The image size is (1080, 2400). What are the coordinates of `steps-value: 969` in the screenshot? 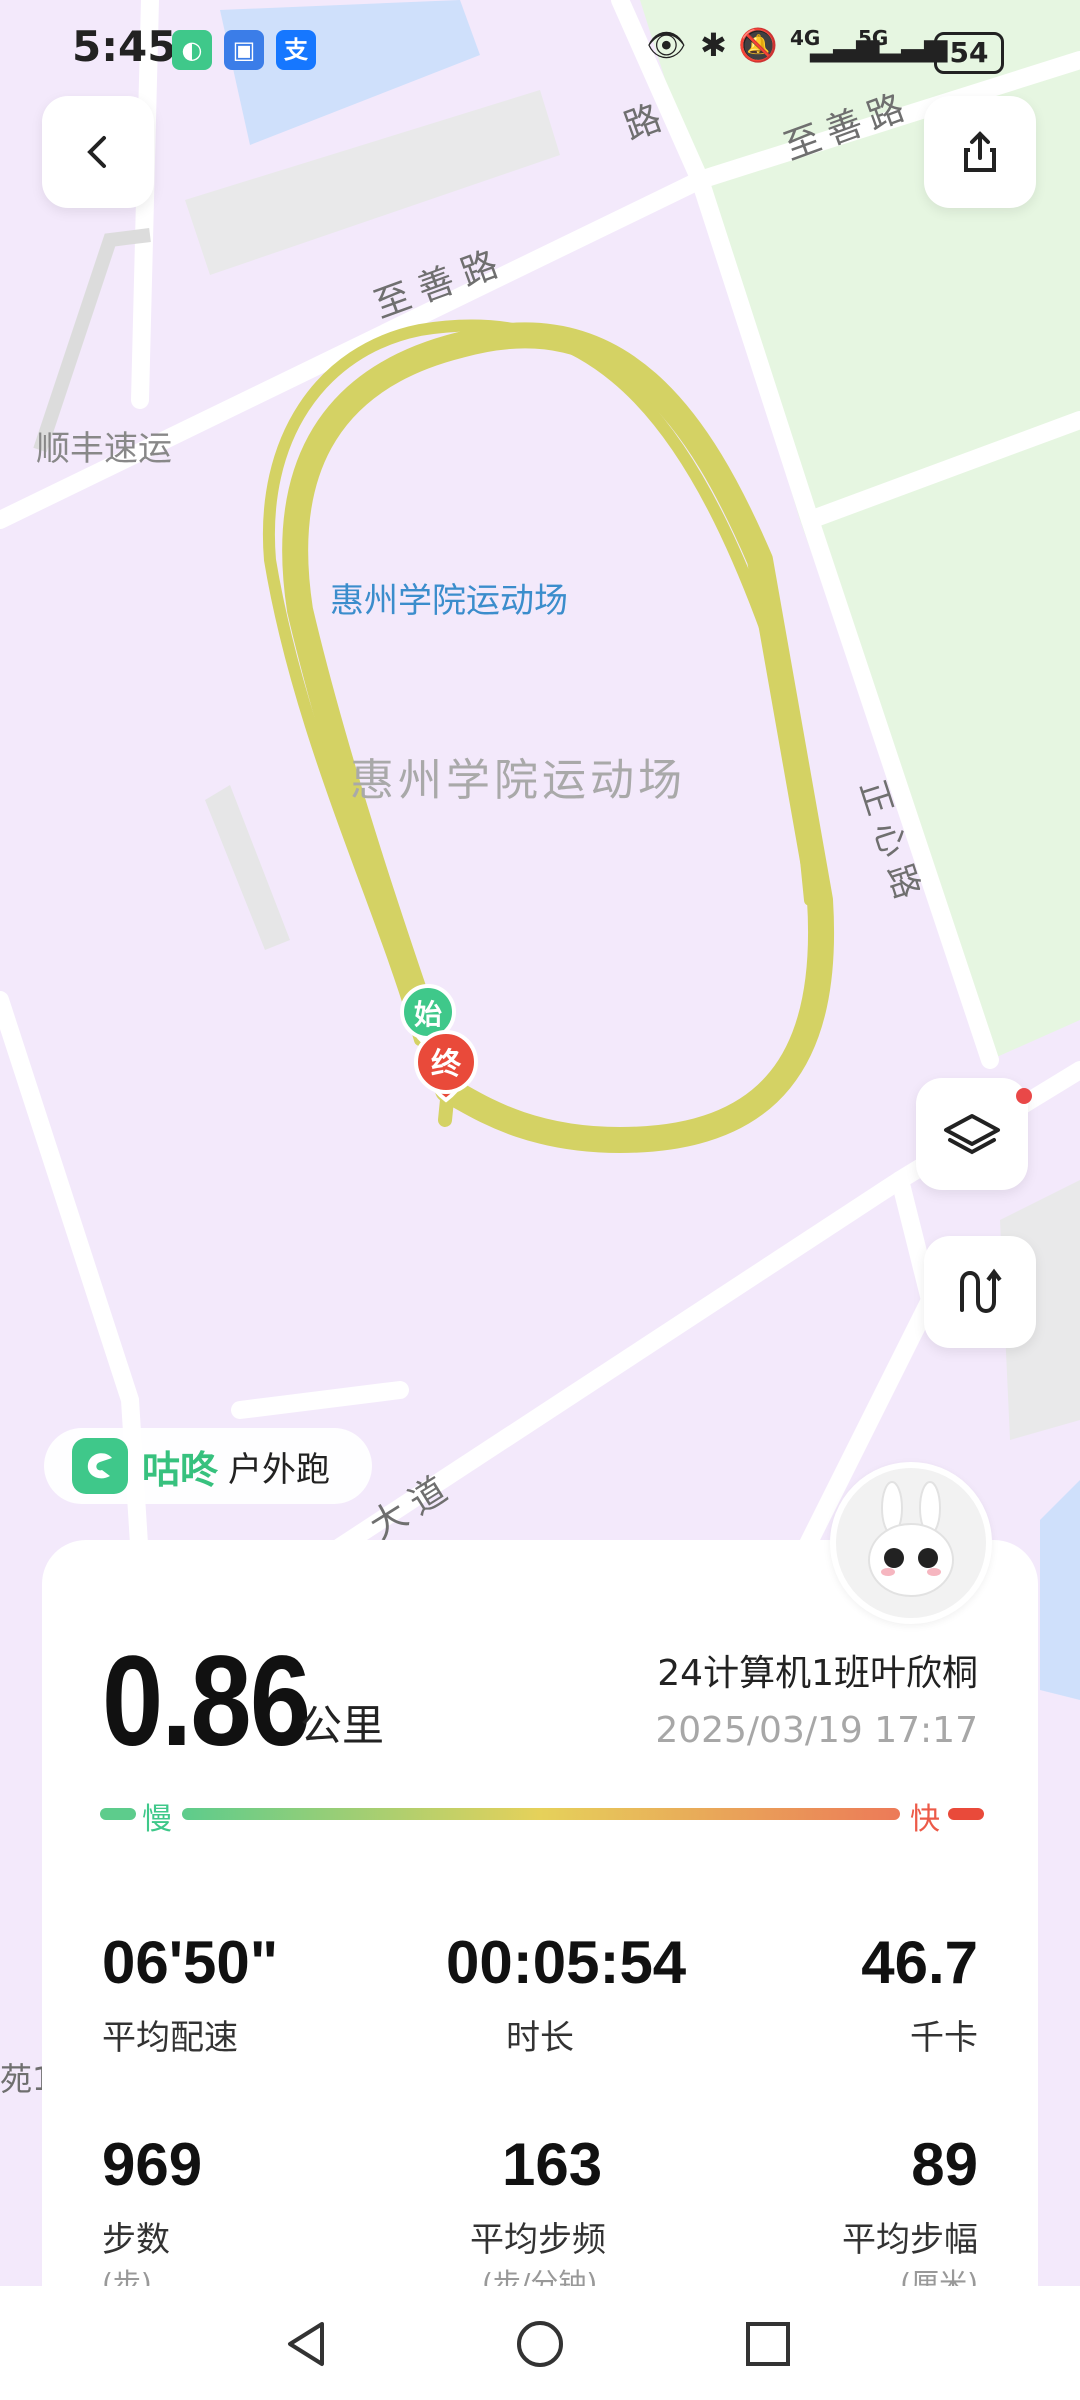 It's located at (152, 2164).